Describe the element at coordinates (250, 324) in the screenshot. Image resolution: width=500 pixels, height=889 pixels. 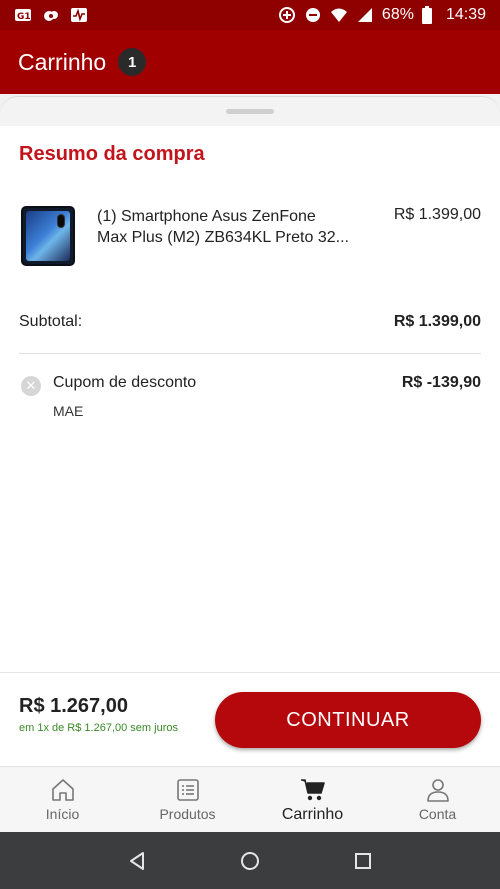
I see `subtotal-row: Subtotal: R$ 1.399,00` at that location.